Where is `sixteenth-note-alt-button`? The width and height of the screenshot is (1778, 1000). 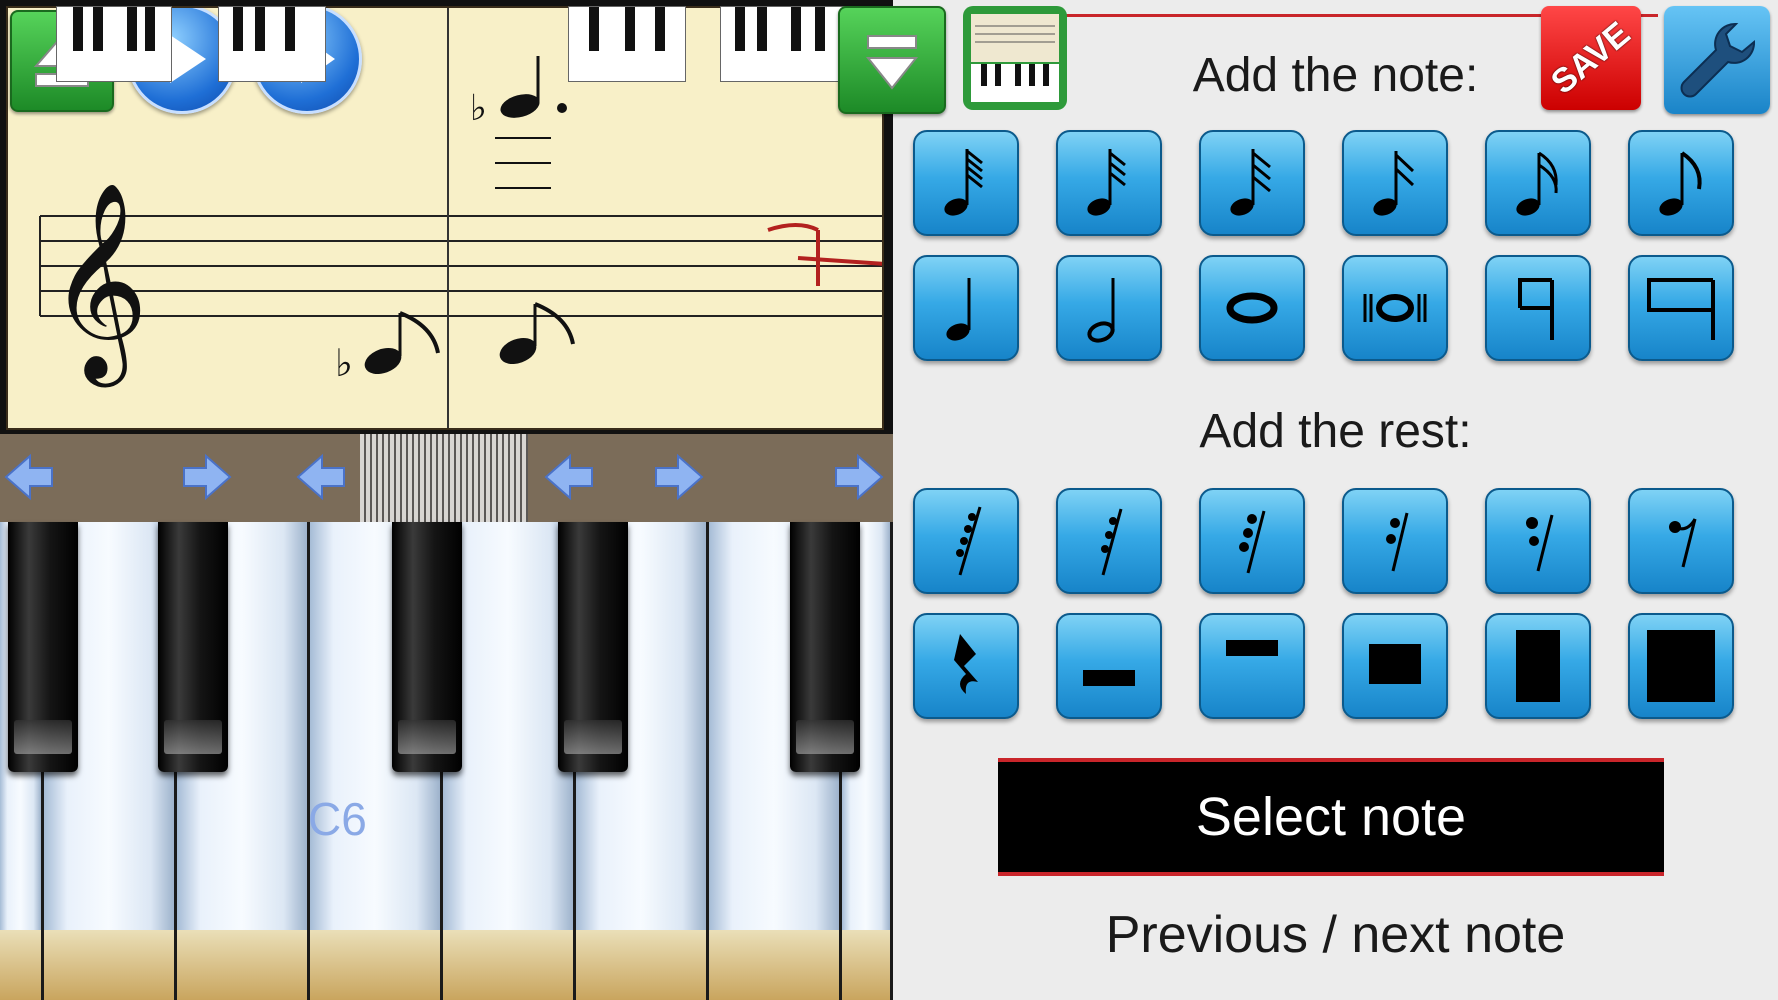
sixteenth-note-alt-button is located at coordinates (1395, 183).